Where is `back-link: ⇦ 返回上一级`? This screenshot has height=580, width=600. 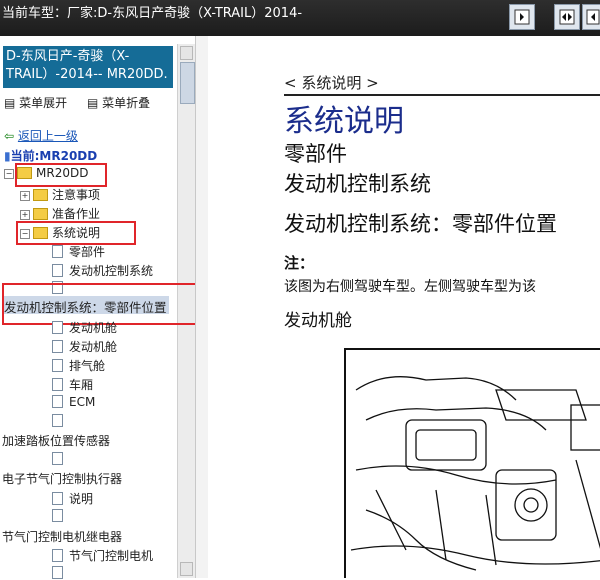 back-link: ⇦ 返回上一级 is located at coordinates (41, 135).